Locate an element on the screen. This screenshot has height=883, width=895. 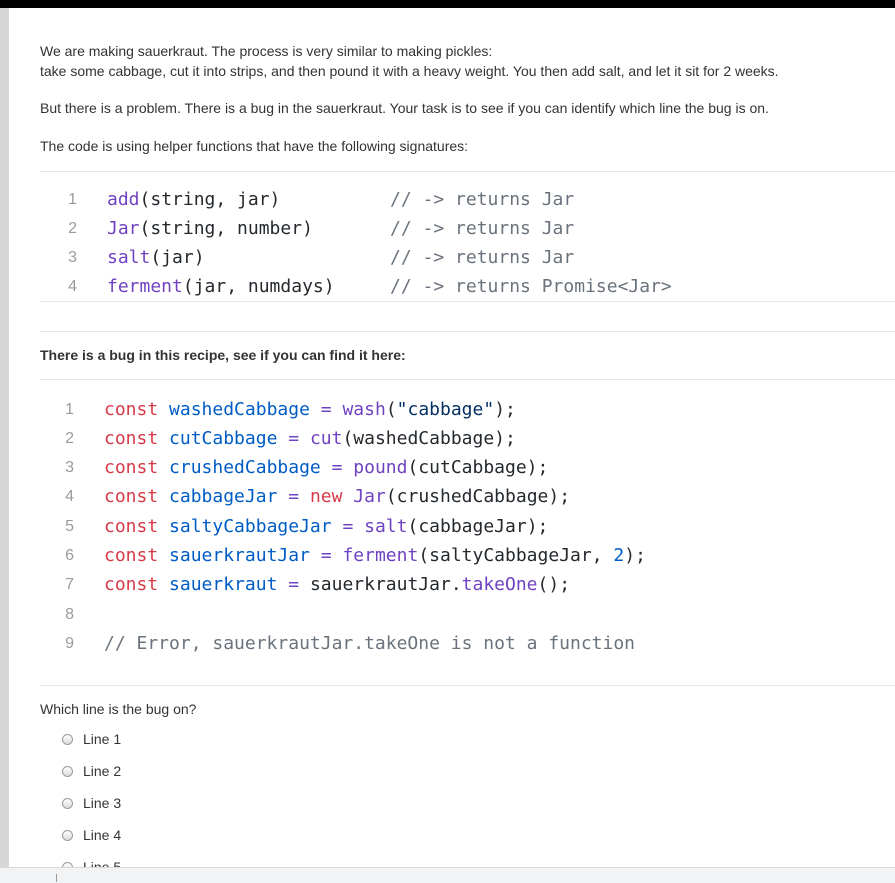
function-args: (jar, numdays) is located at coordinates (258, 286).